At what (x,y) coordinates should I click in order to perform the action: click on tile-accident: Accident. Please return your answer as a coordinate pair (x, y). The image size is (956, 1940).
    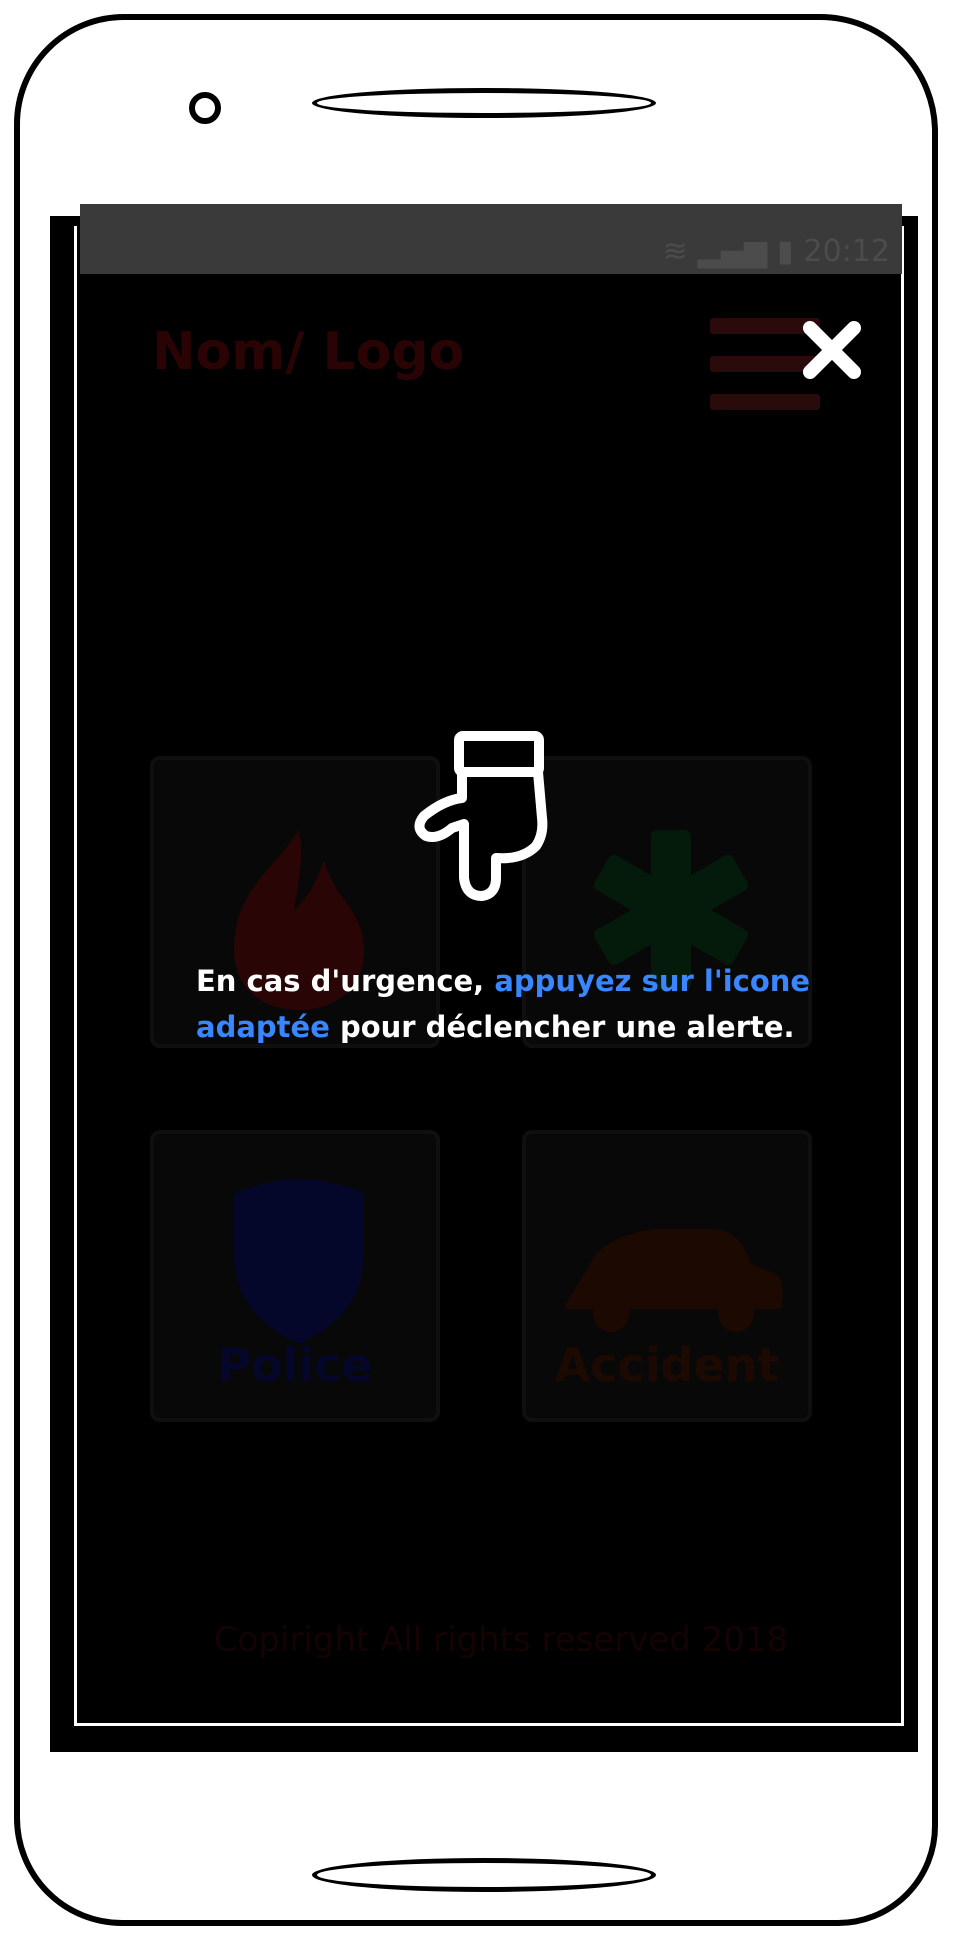
    Looking at the image, I should click on (667, 1276).